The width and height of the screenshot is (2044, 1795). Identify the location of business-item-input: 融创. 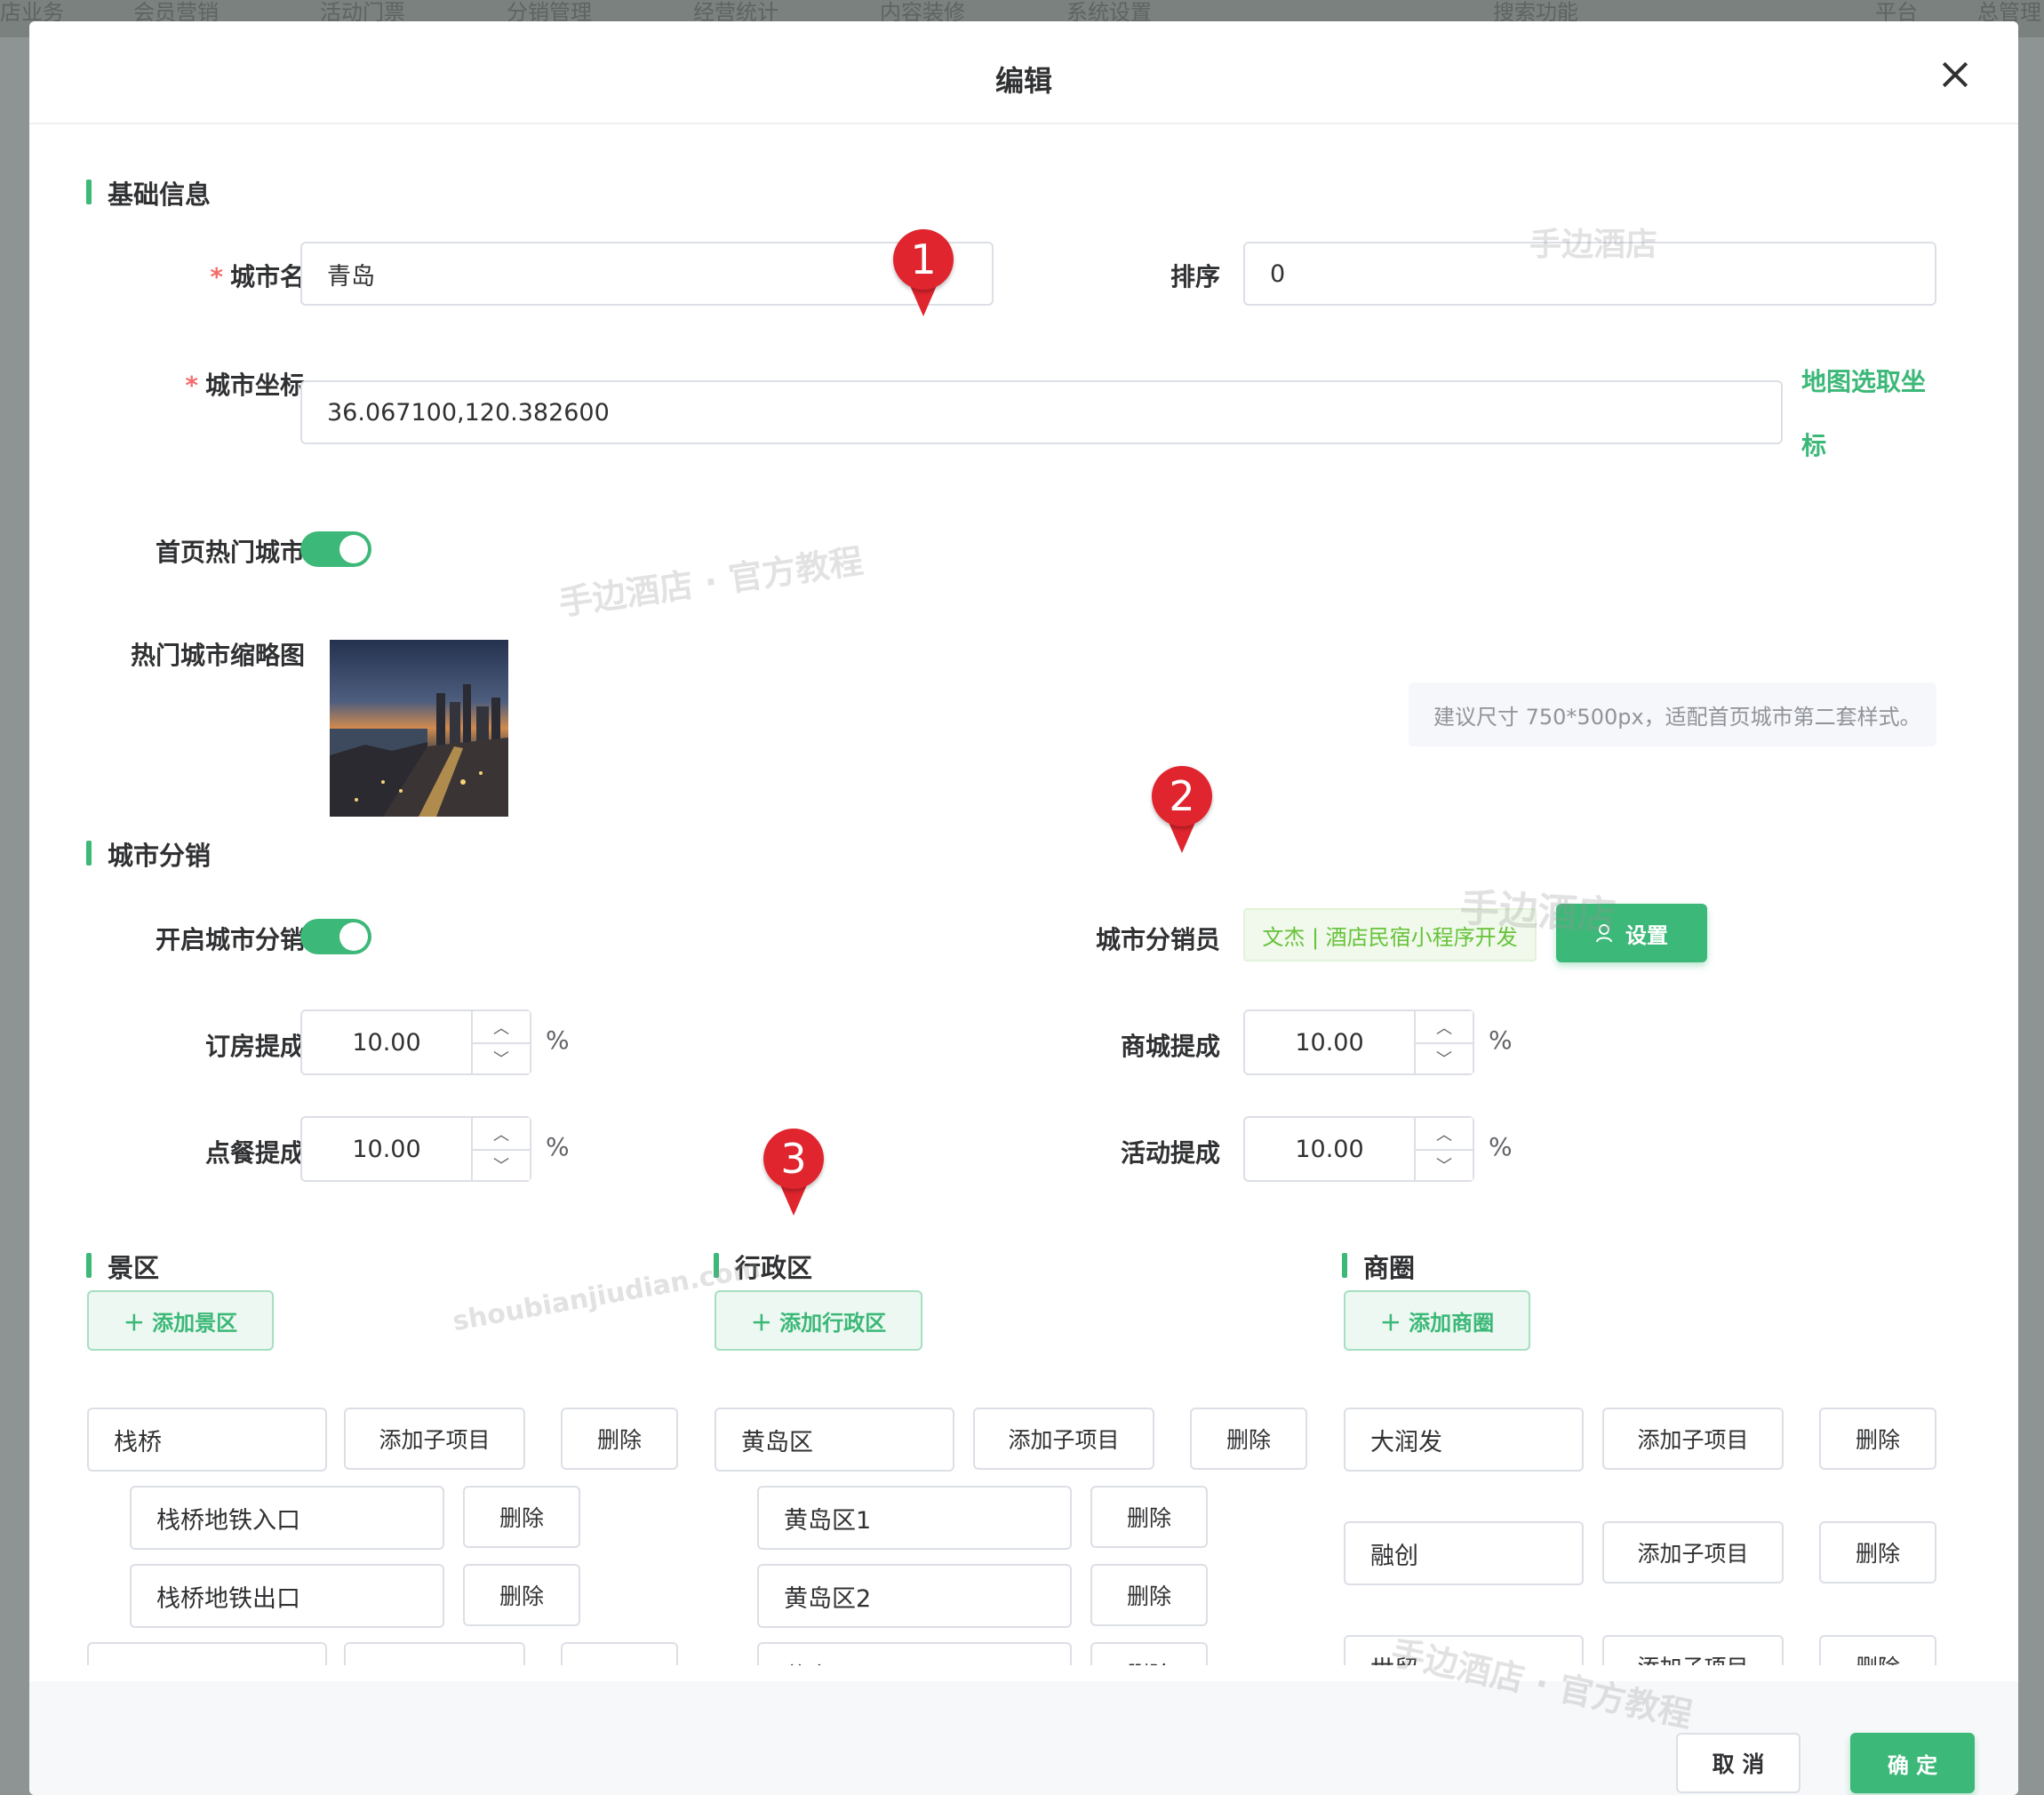
(1464, 1553).